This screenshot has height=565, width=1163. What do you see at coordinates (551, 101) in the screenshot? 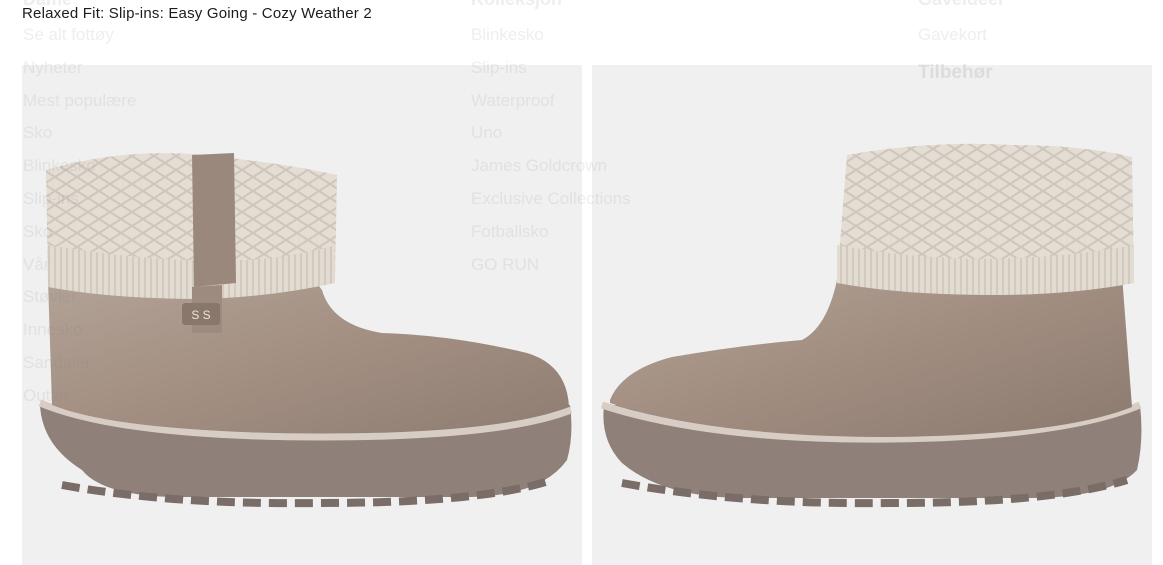
I see `menu-link: Waterproof` at bounding box center [551, 101].